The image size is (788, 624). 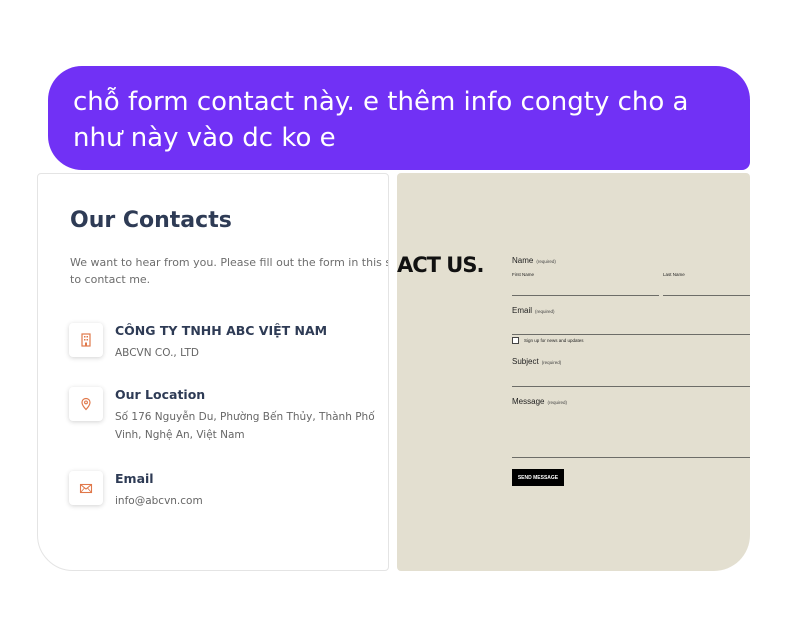 I want to click on subject-field-label: Subject (required), so click(x=536, y=361).